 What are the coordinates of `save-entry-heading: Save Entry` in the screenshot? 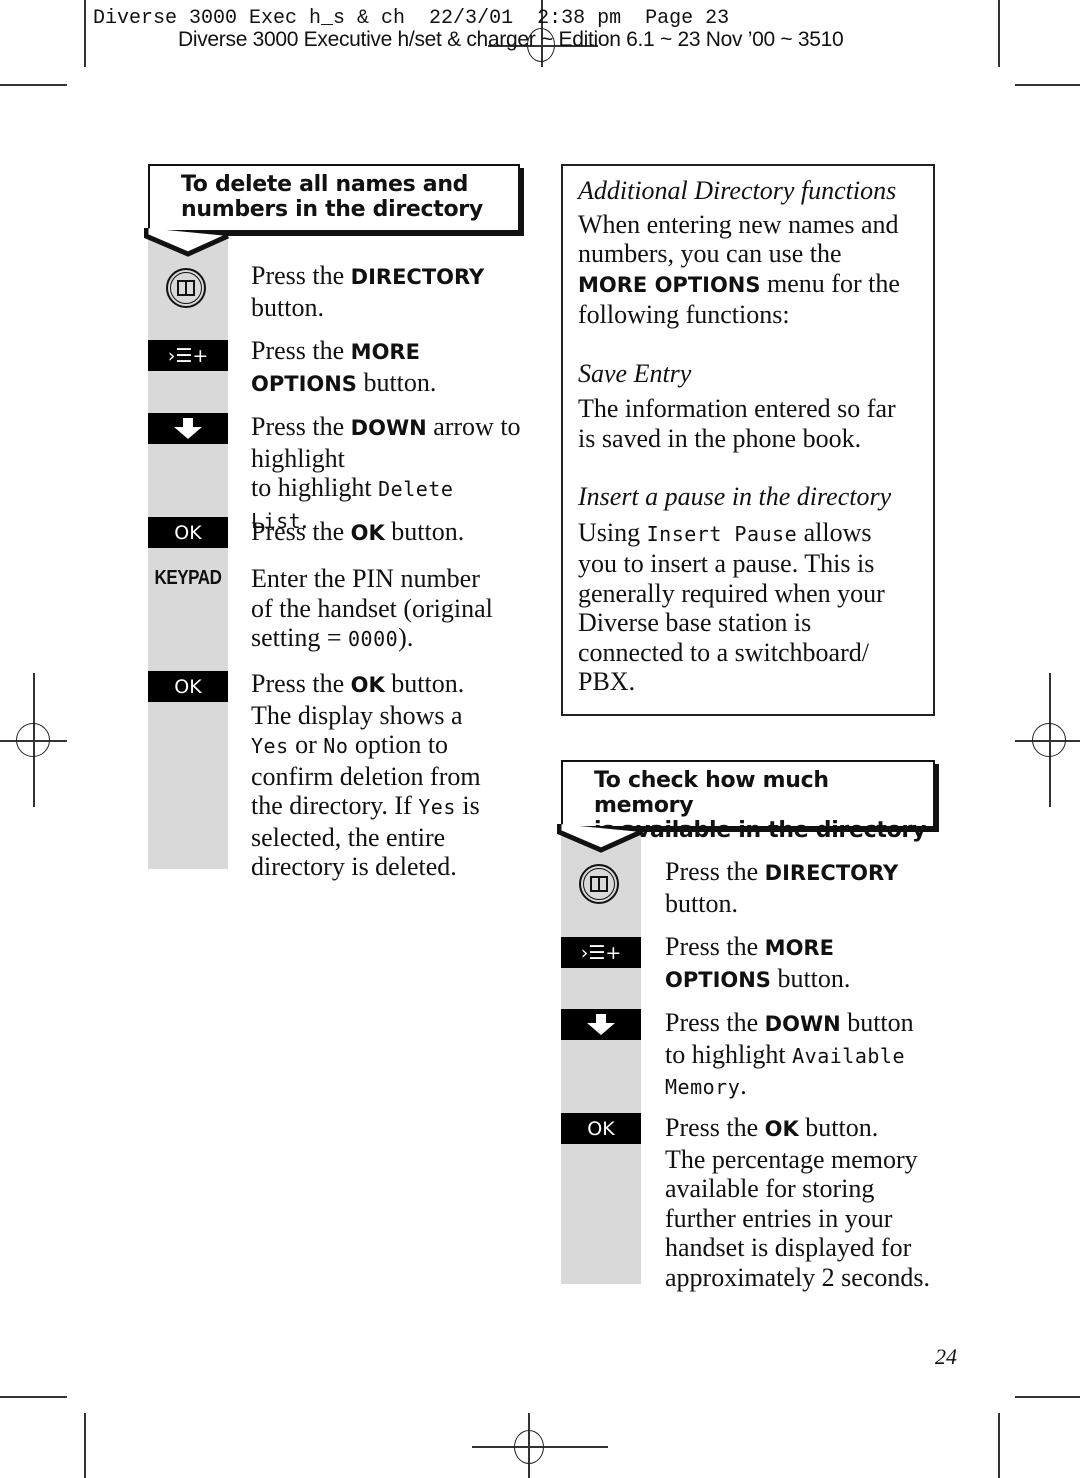 It's located at (635, 373).